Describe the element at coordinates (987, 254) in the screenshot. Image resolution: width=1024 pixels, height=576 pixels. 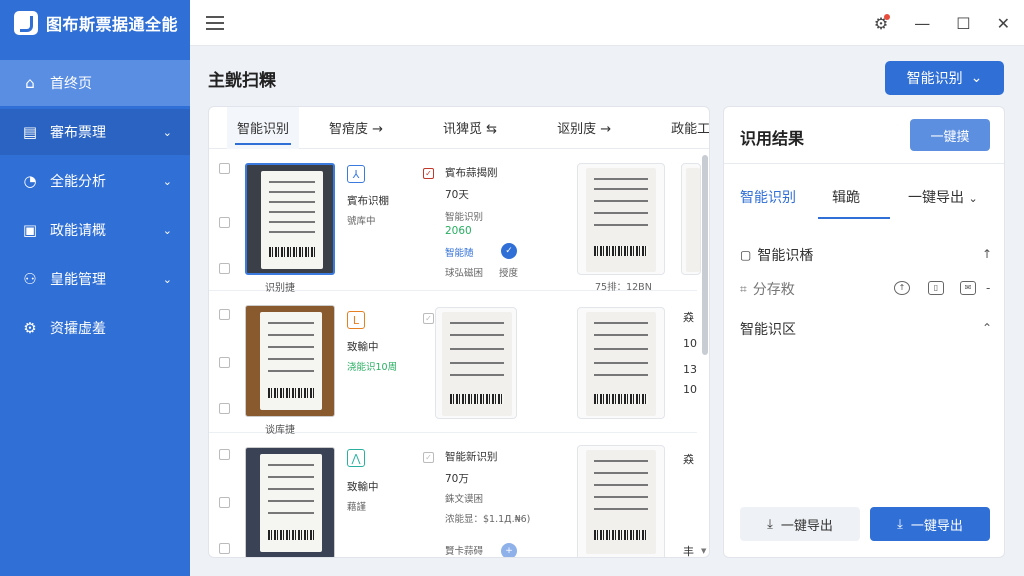
I see `collapse-icon: ↑` at that location.